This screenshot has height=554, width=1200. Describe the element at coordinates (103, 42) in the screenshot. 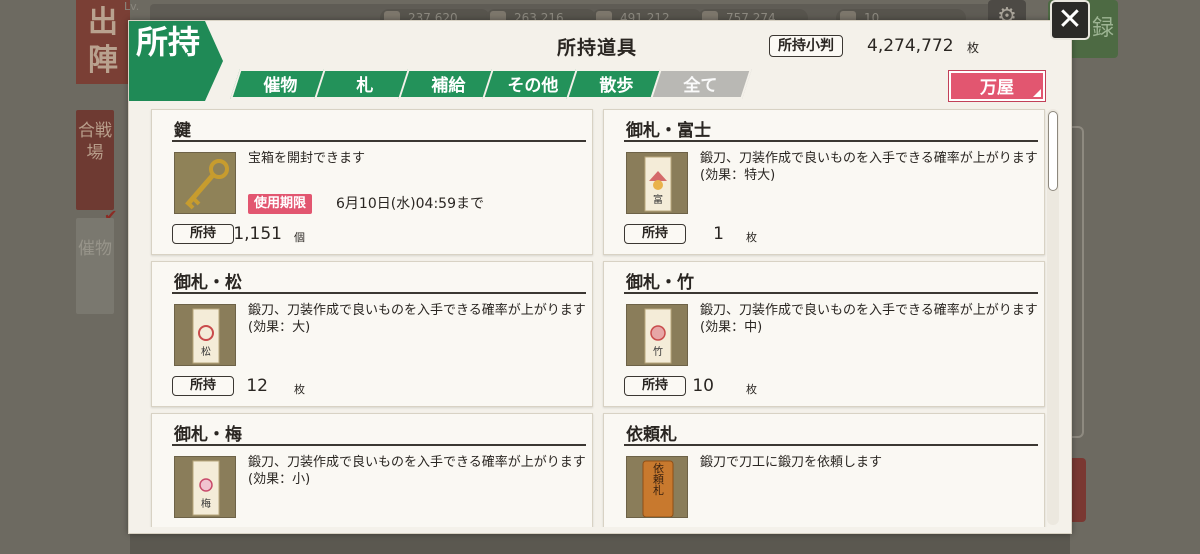

I see `sortie-button: 出陣` at that location.